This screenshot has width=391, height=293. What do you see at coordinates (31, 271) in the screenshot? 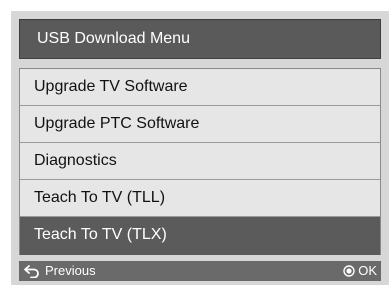
I see `back-arrow-icon` at bounding box center [31, 271].